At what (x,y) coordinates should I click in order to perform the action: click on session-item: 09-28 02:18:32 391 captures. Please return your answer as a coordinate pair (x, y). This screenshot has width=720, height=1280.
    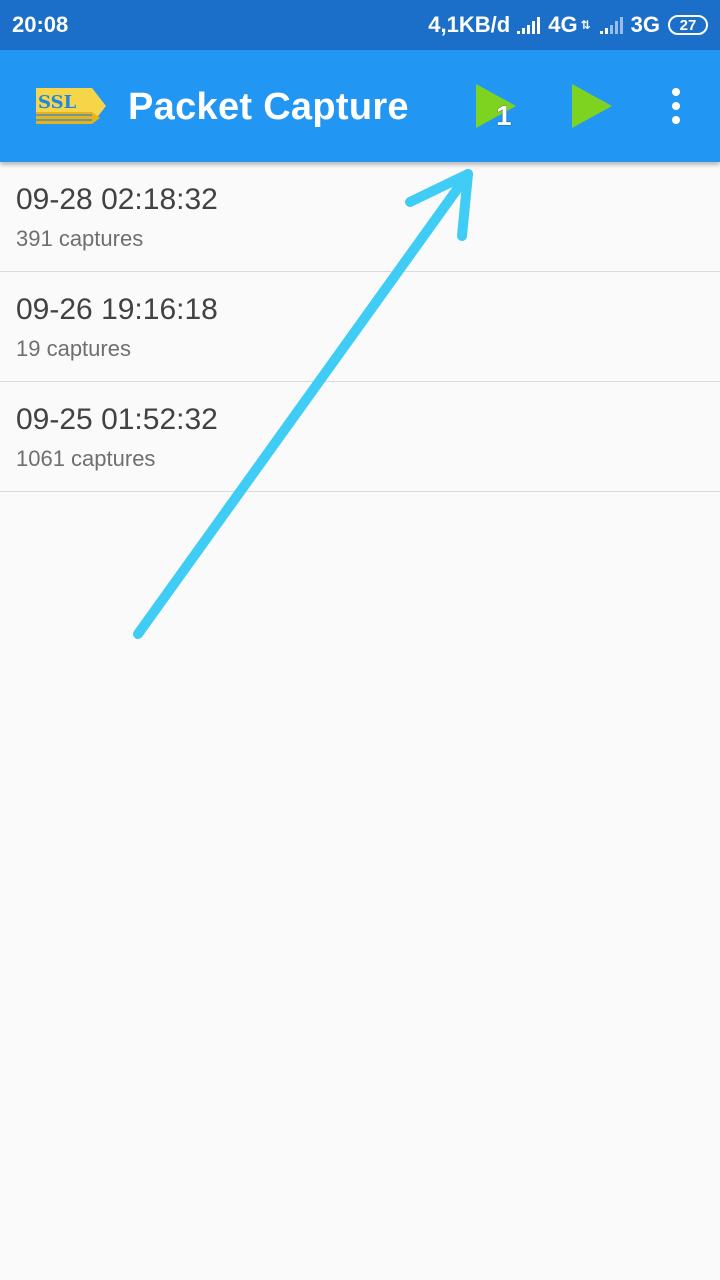
    Looking at the image, I should click on (360, 217).